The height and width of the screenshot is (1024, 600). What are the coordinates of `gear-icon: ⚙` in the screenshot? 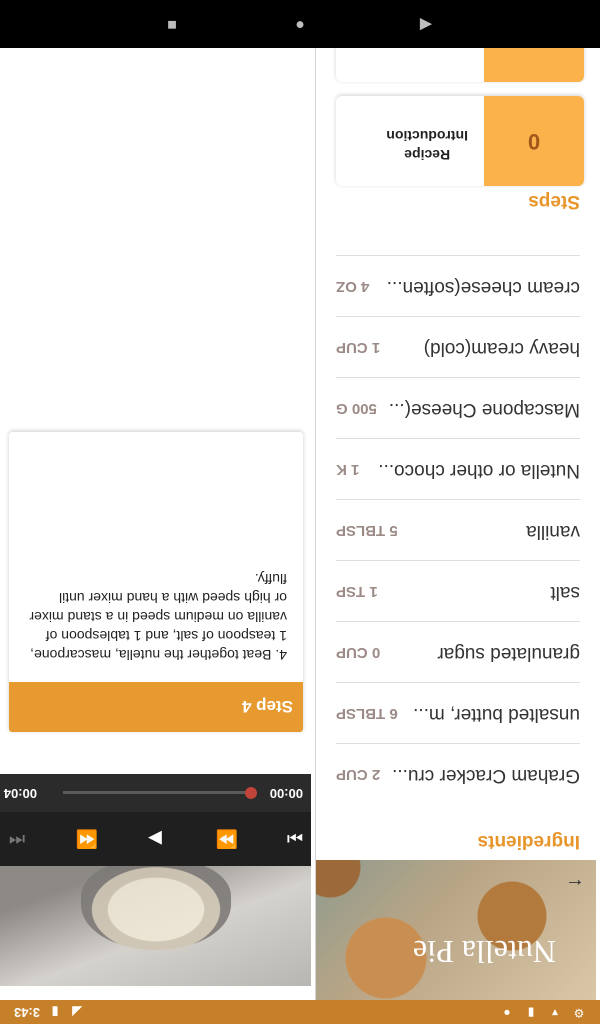 It's located at (579, 1013).